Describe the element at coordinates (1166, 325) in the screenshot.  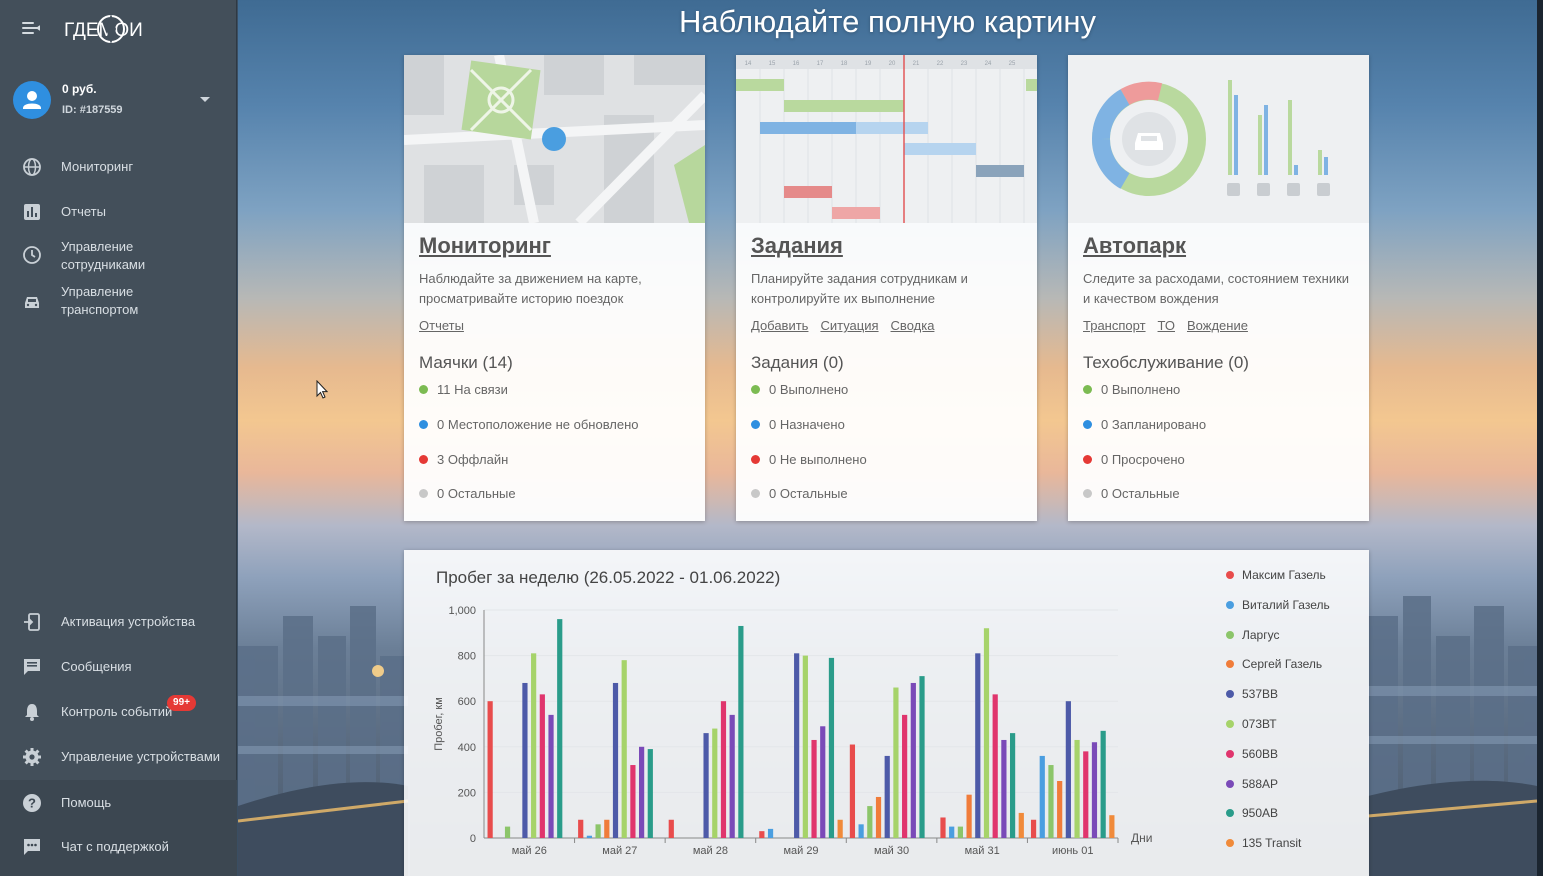
I see `link-maintenance: ТО` at that location.